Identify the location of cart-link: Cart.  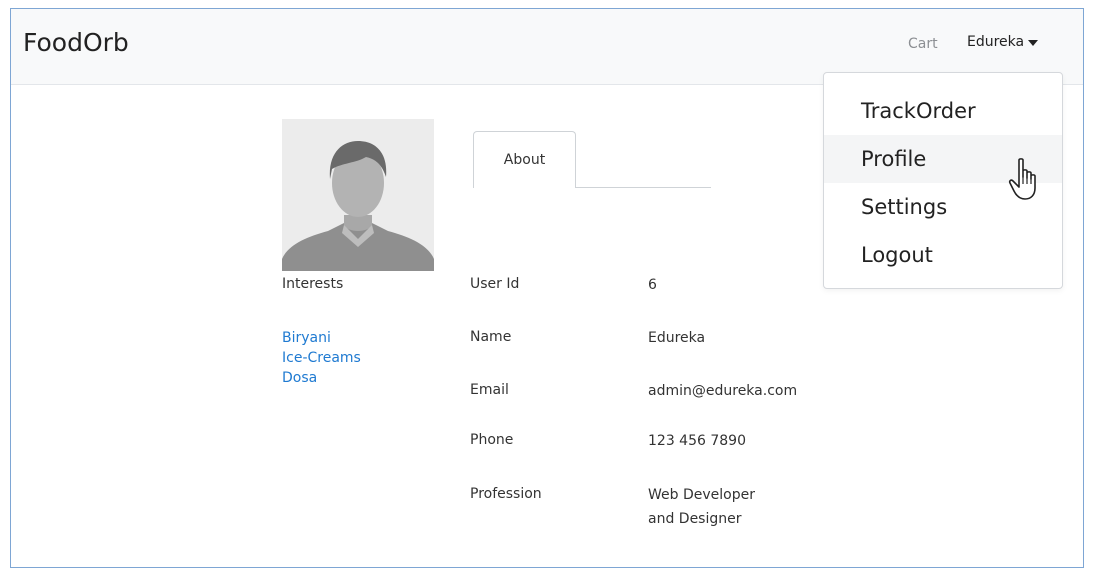
(923, 44).